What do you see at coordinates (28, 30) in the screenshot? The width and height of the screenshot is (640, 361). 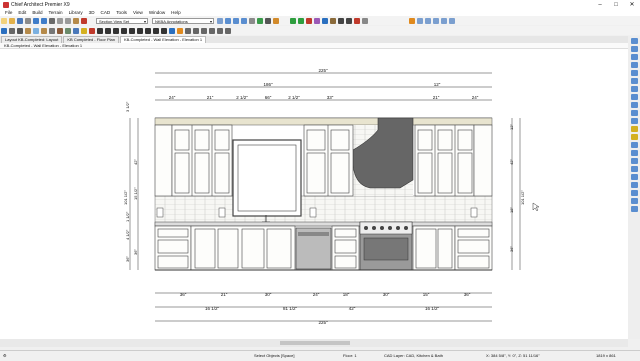 I see `door-icon` at bounding box center [28, 30].